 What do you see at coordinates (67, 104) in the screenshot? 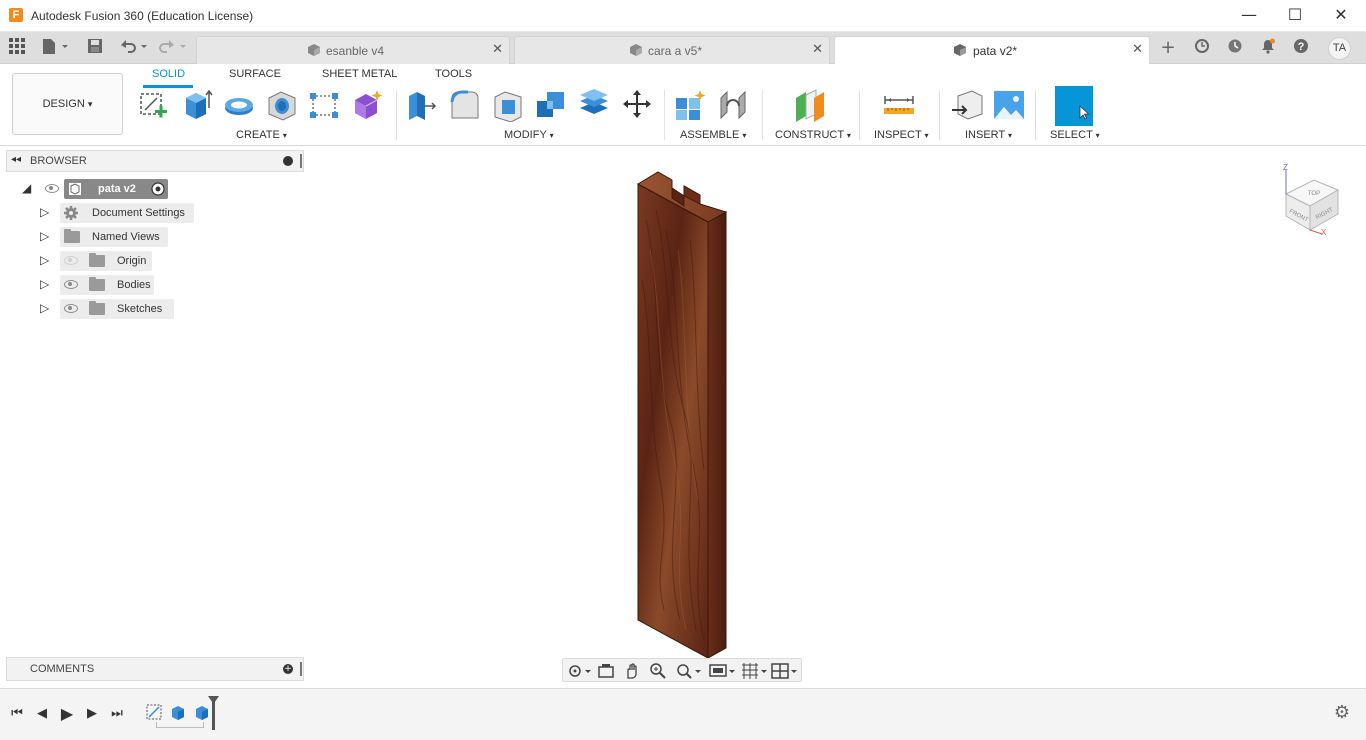
I see `workspace-switcher-button: DESIGN ▾` at bounding box center [67, 104].